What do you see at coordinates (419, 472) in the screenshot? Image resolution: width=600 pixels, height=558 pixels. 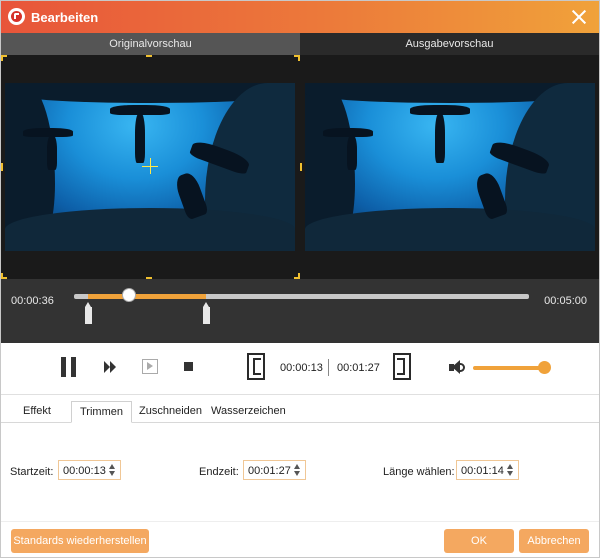 I see `length-label: Länge wählen:` at bounding box center [419, 472].